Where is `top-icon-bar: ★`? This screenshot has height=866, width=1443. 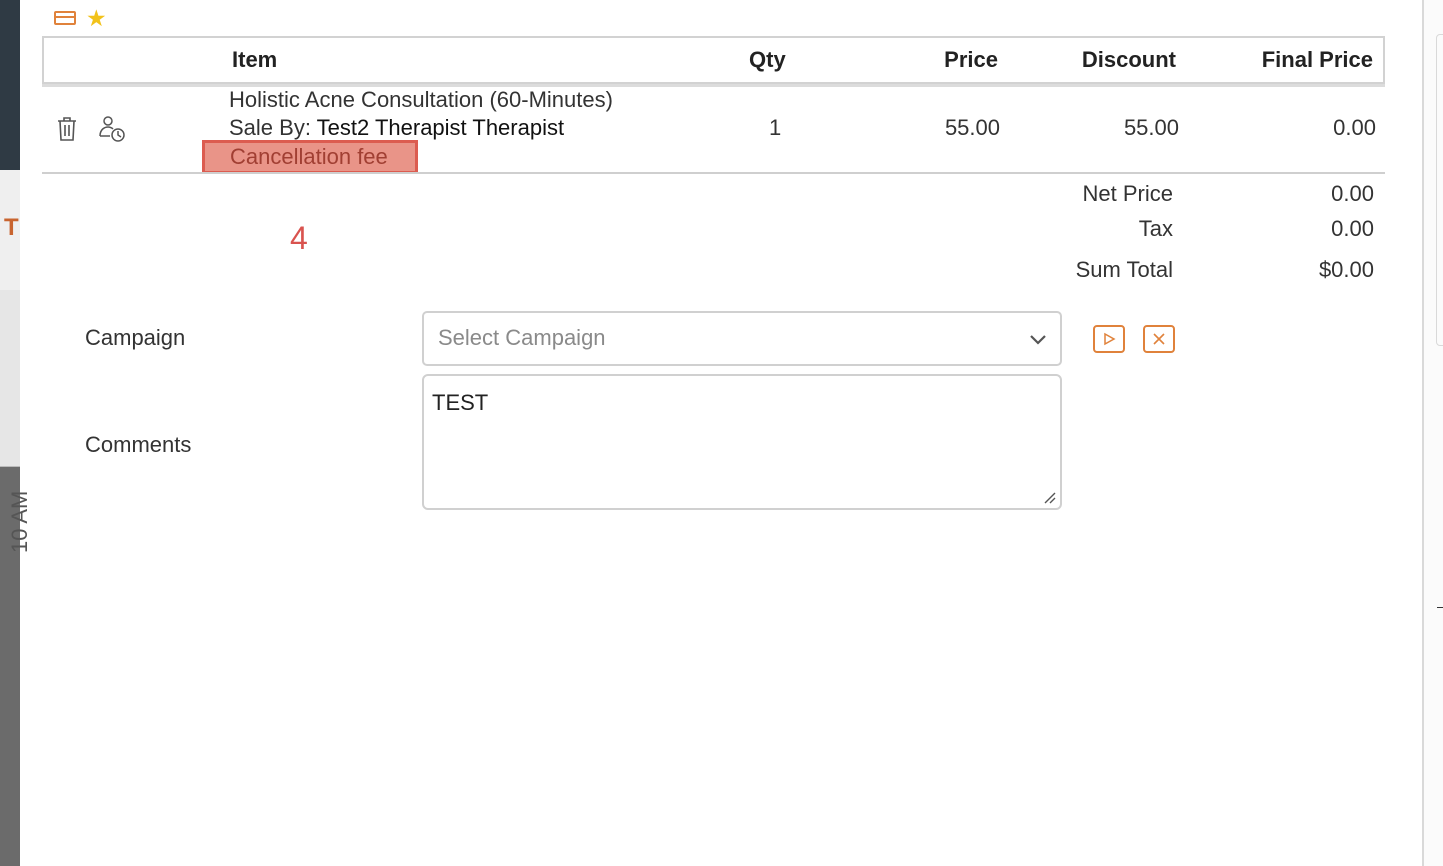 top-icon-bar: ★ is located at coordinates (80, 18).